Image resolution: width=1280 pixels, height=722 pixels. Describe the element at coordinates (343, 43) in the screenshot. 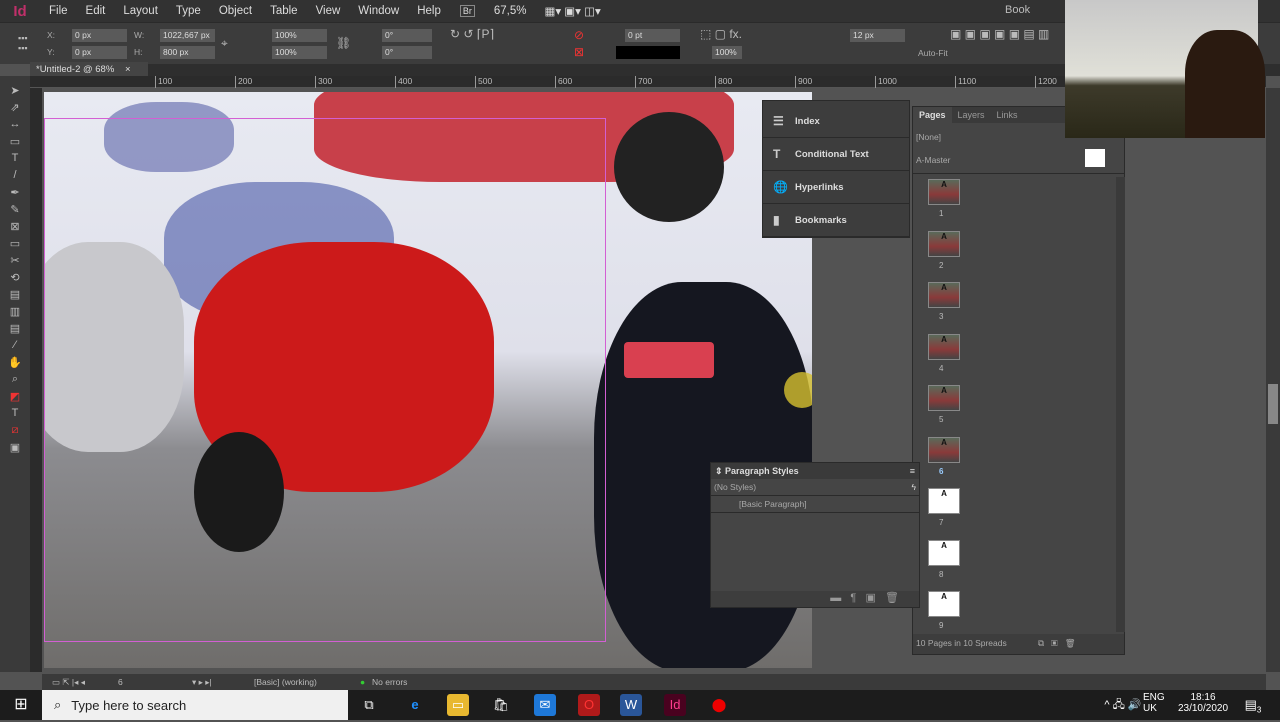

I see `link-icon: ⛓` at that location.